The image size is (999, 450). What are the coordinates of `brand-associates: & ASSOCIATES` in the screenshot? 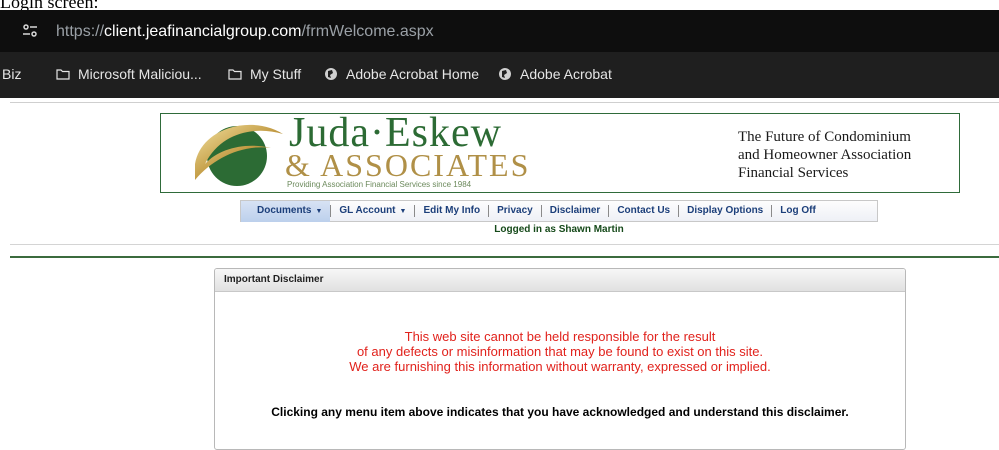 It's located at (408, 165).